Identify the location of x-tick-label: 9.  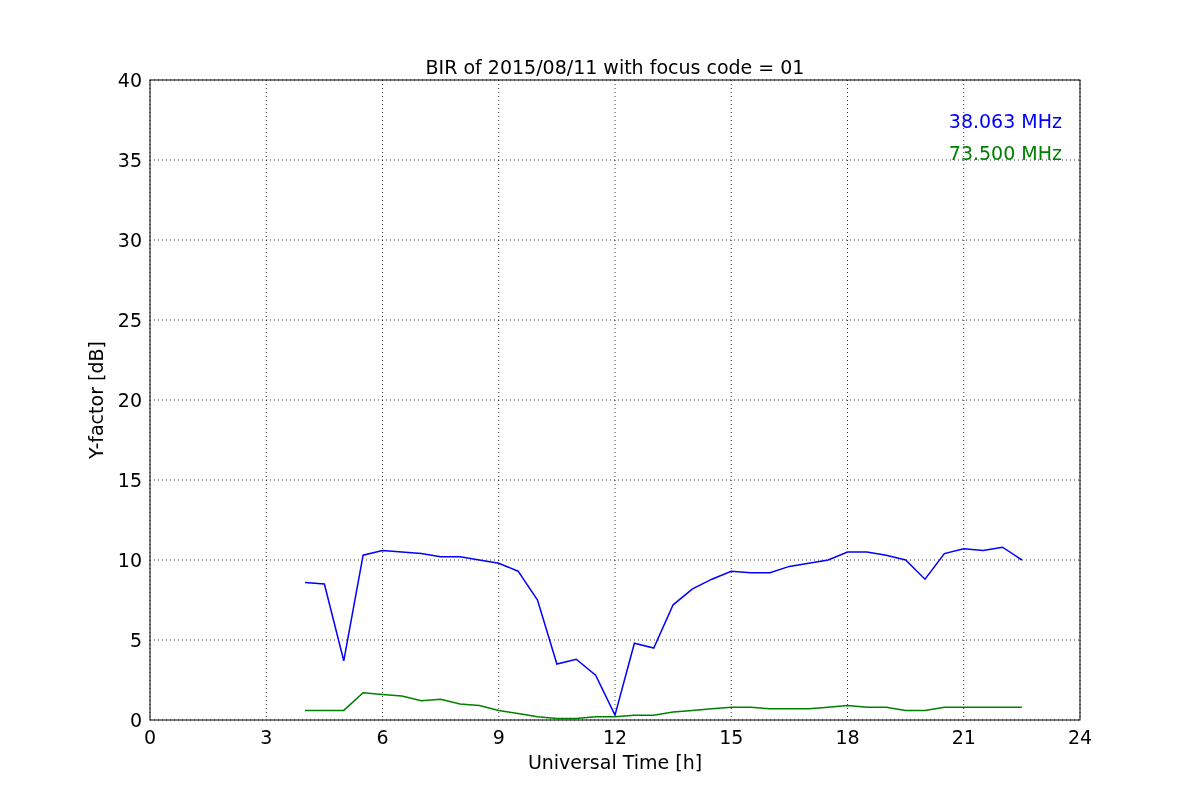
(498, 737).